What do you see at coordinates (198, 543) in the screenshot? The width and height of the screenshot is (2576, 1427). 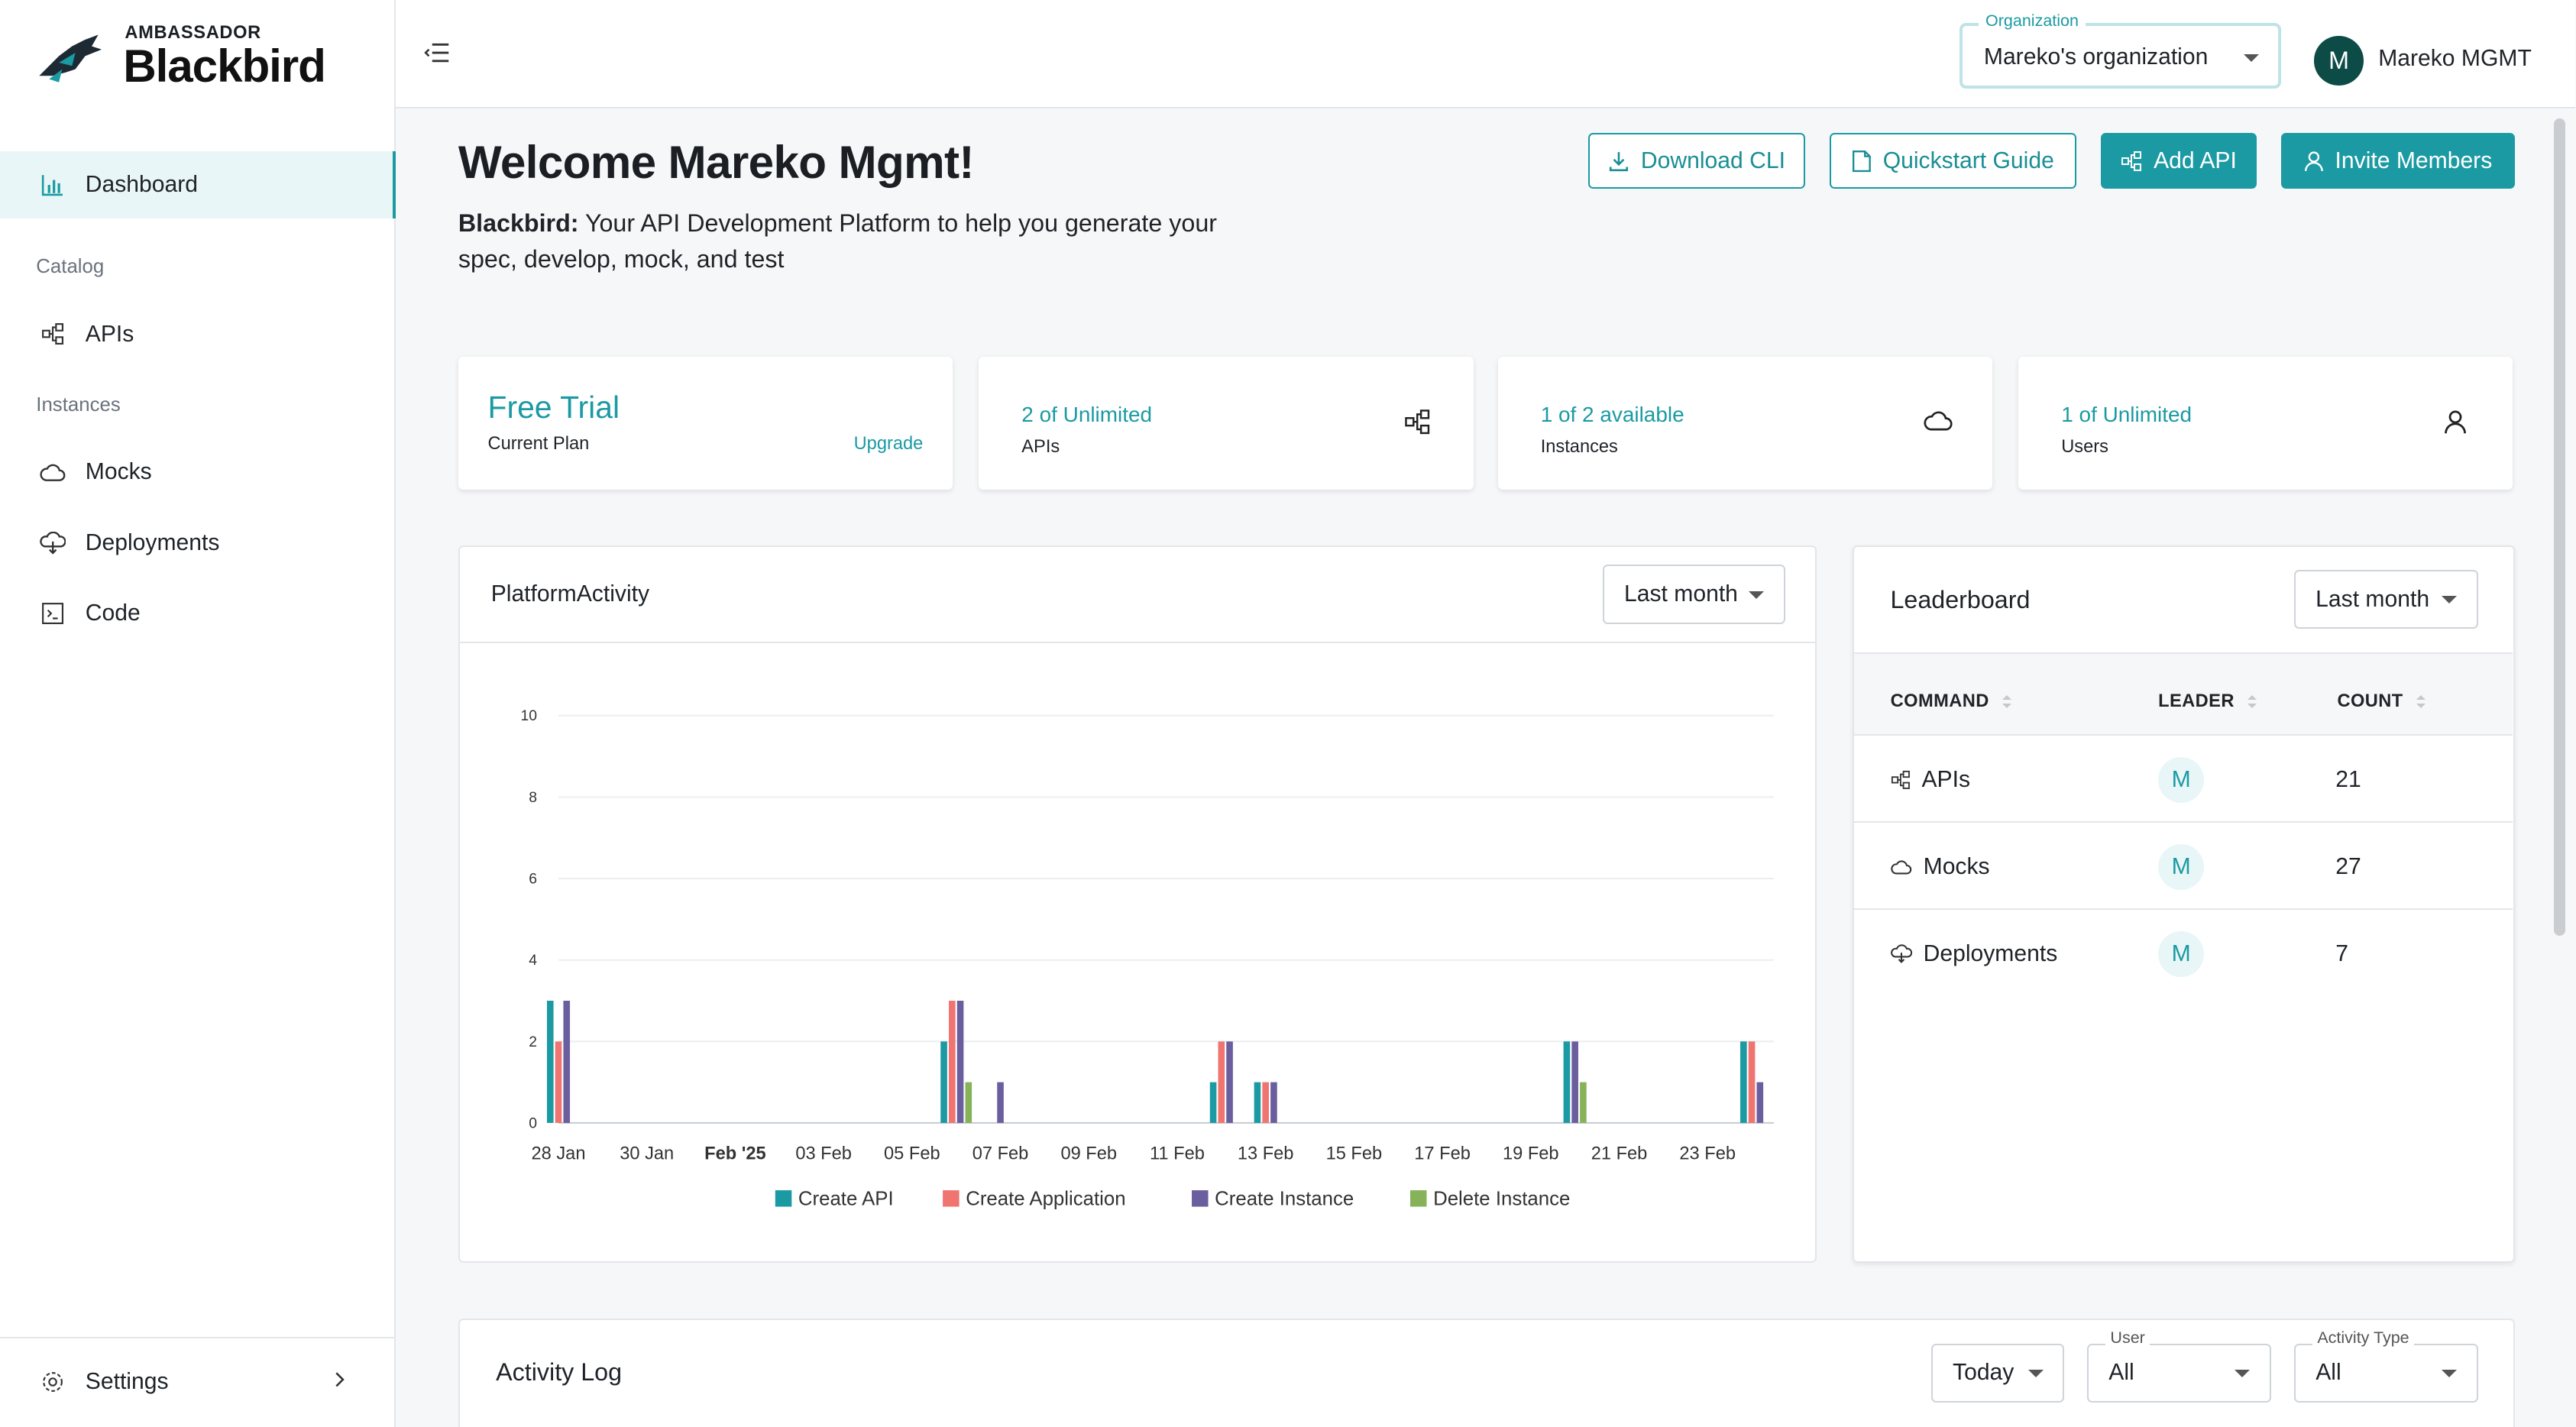 I see `sidebar-item-deployments: Deployments` at bounding box center [198, 543].